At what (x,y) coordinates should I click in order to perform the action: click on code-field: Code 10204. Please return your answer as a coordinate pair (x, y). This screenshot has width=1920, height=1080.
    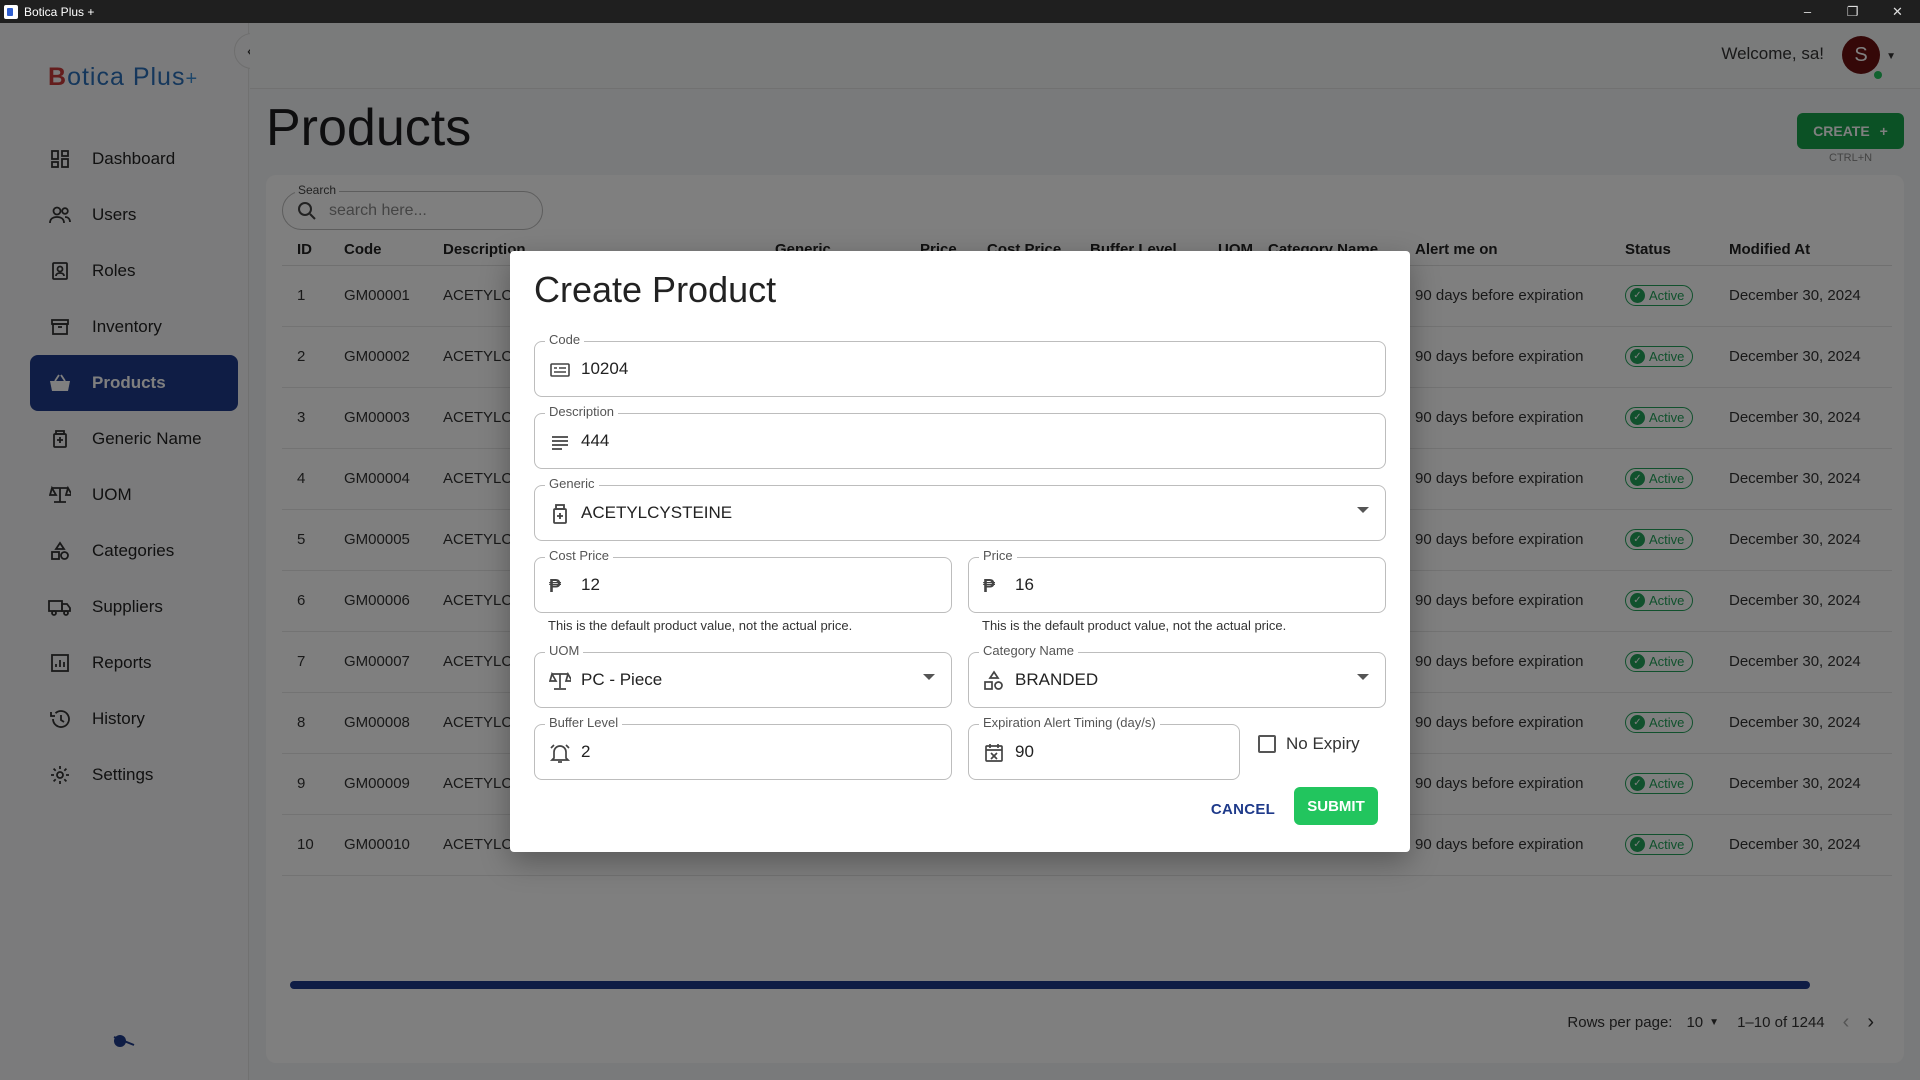
    Looking at the image, I should click on (960, 364).